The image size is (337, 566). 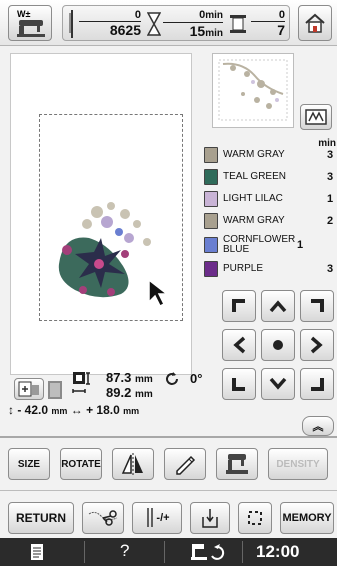 I want to click on move-up-left-button, so click(x=239, y=306).